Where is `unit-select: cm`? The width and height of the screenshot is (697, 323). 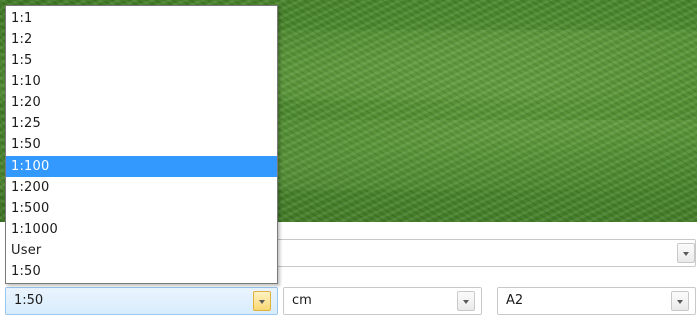
unit-select: cm is located at coordinates (382, 301).